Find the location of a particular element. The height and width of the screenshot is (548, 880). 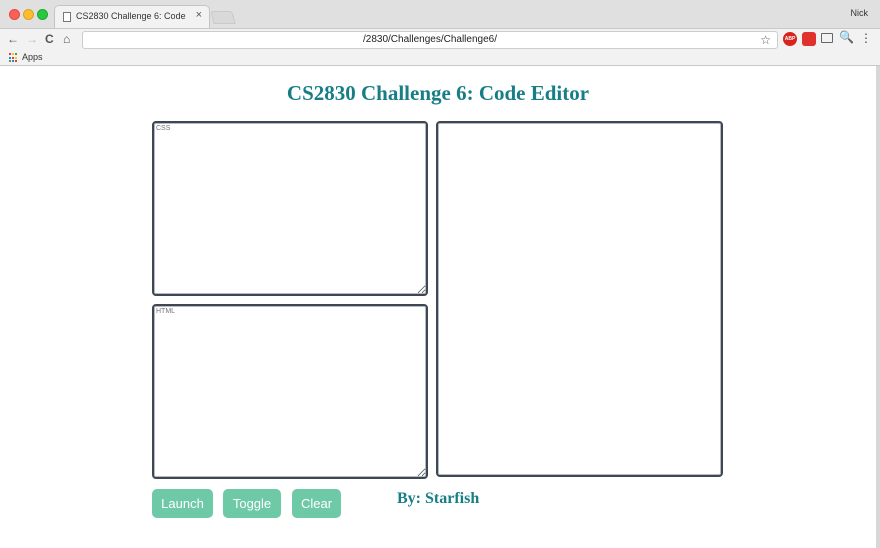

minimize-window-button is located at coordinates (28, 14).